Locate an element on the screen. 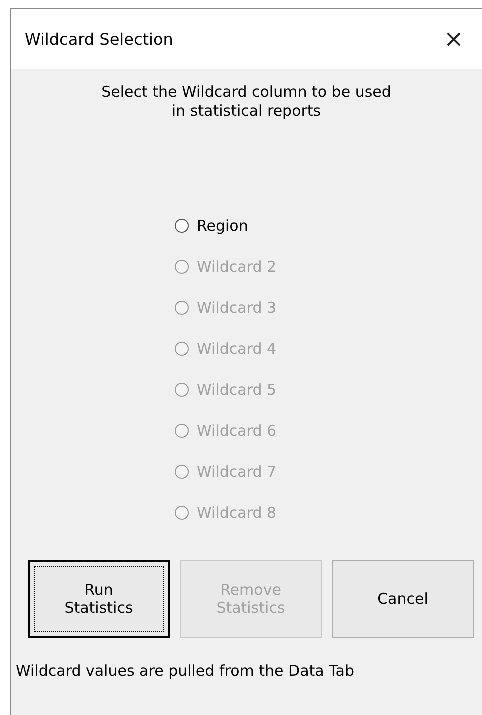  dialog-button: Run Statistics is located at coordinates (99, 599).